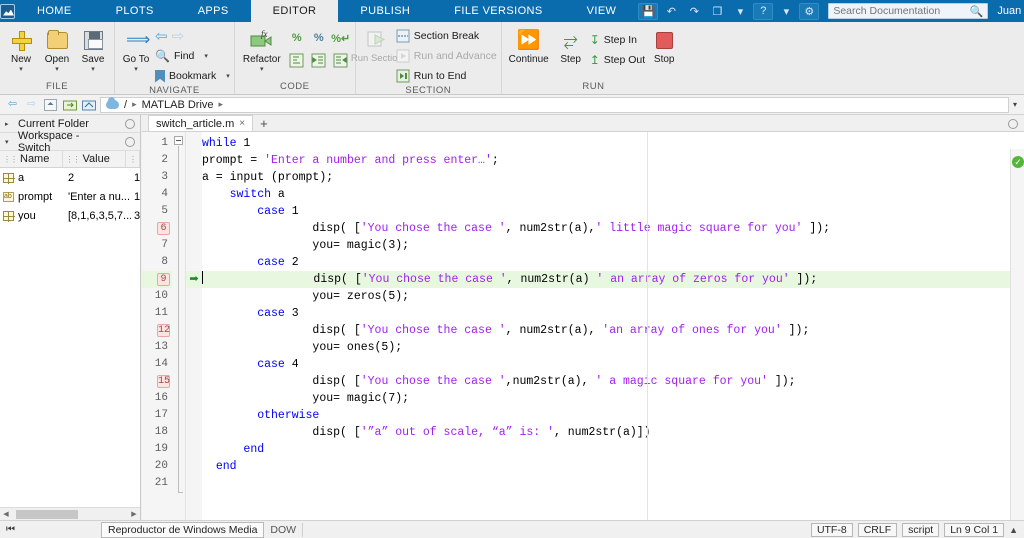 The height and width of the screenshot is (538, 1024). What do you see at coordinates (213, 11) in the screenshot?
I see `tab-apps: APPS` at bounding box center [213, 11].